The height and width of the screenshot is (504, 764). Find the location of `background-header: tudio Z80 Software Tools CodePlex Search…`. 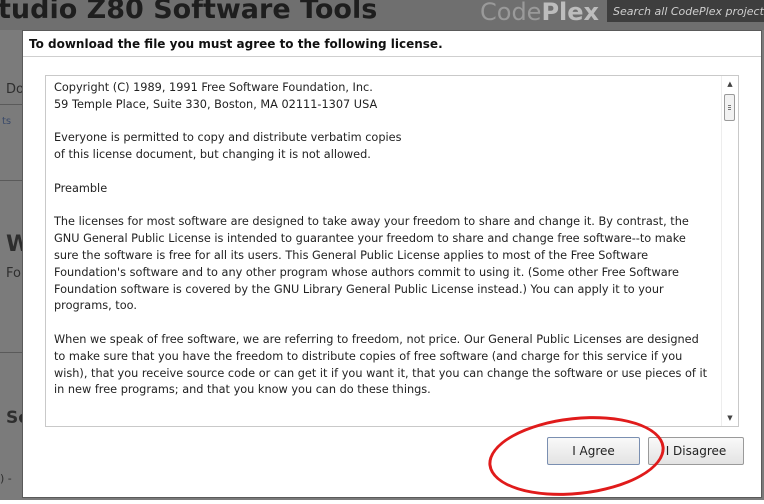

background-header: tudio Z80 Software Tools CodePlex Search… is located at coordinates (382, 15).